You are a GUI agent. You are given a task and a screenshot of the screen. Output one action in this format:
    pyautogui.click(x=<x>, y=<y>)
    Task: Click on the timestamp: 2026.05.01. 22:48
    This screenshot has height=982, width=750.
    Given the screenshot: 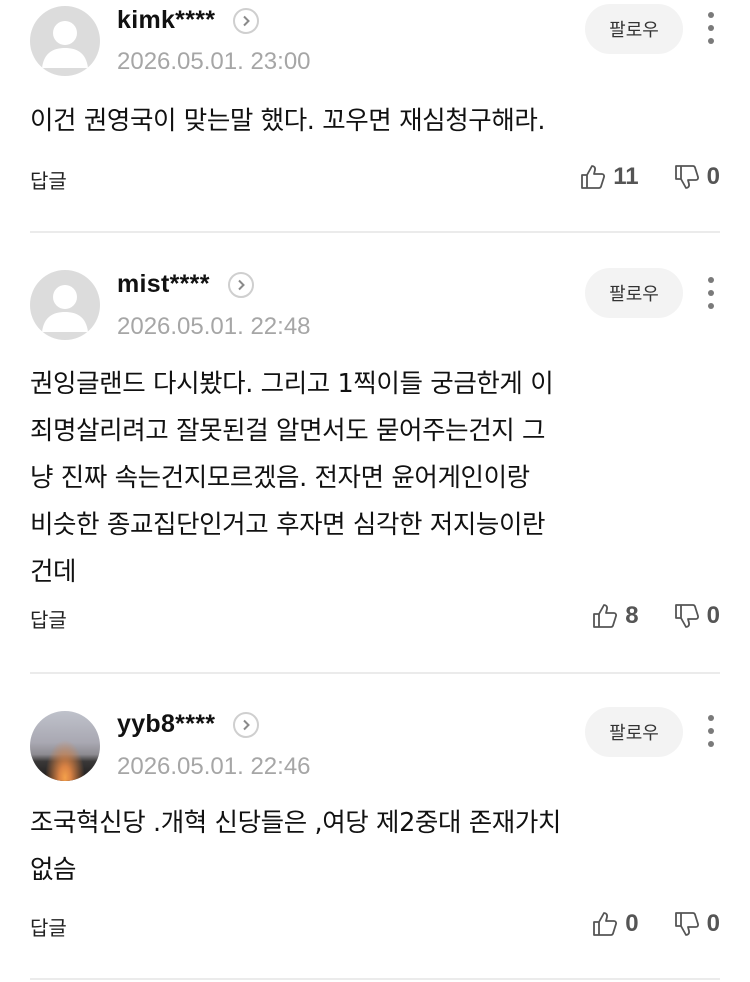 What is the action you would take?
    pyautogui.click(x=214, y=326)
    